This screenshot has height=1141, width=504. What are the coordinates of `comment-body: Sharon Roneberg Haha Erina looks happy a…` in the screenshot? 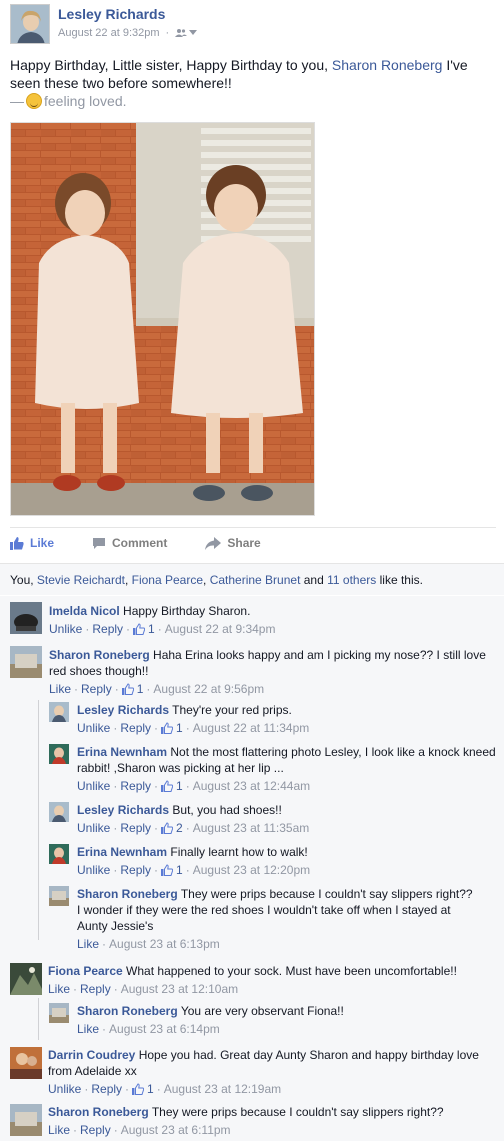 It's located at (274, 672).